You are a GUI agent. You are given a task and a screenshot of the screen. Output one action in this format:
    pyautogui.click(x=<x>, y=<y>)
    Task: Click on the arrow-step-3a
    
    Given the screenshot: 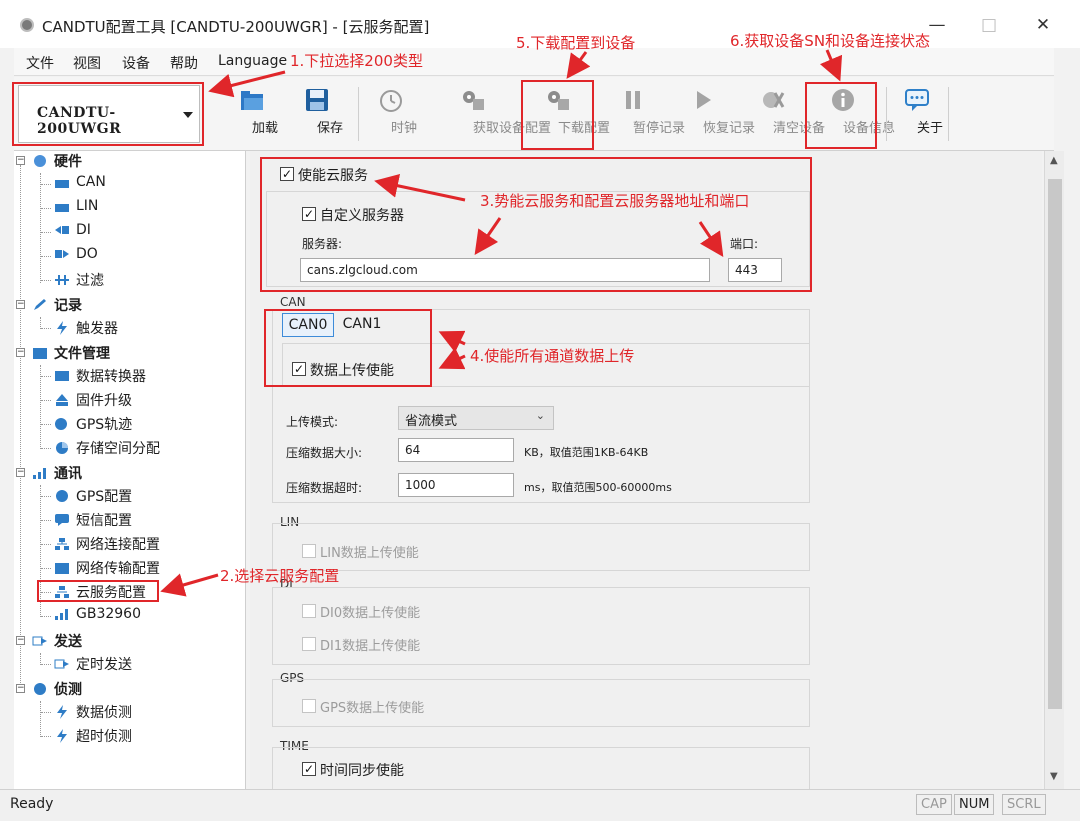 What is the action you would take?
    pyautogui.click(x=420, y=187)
    